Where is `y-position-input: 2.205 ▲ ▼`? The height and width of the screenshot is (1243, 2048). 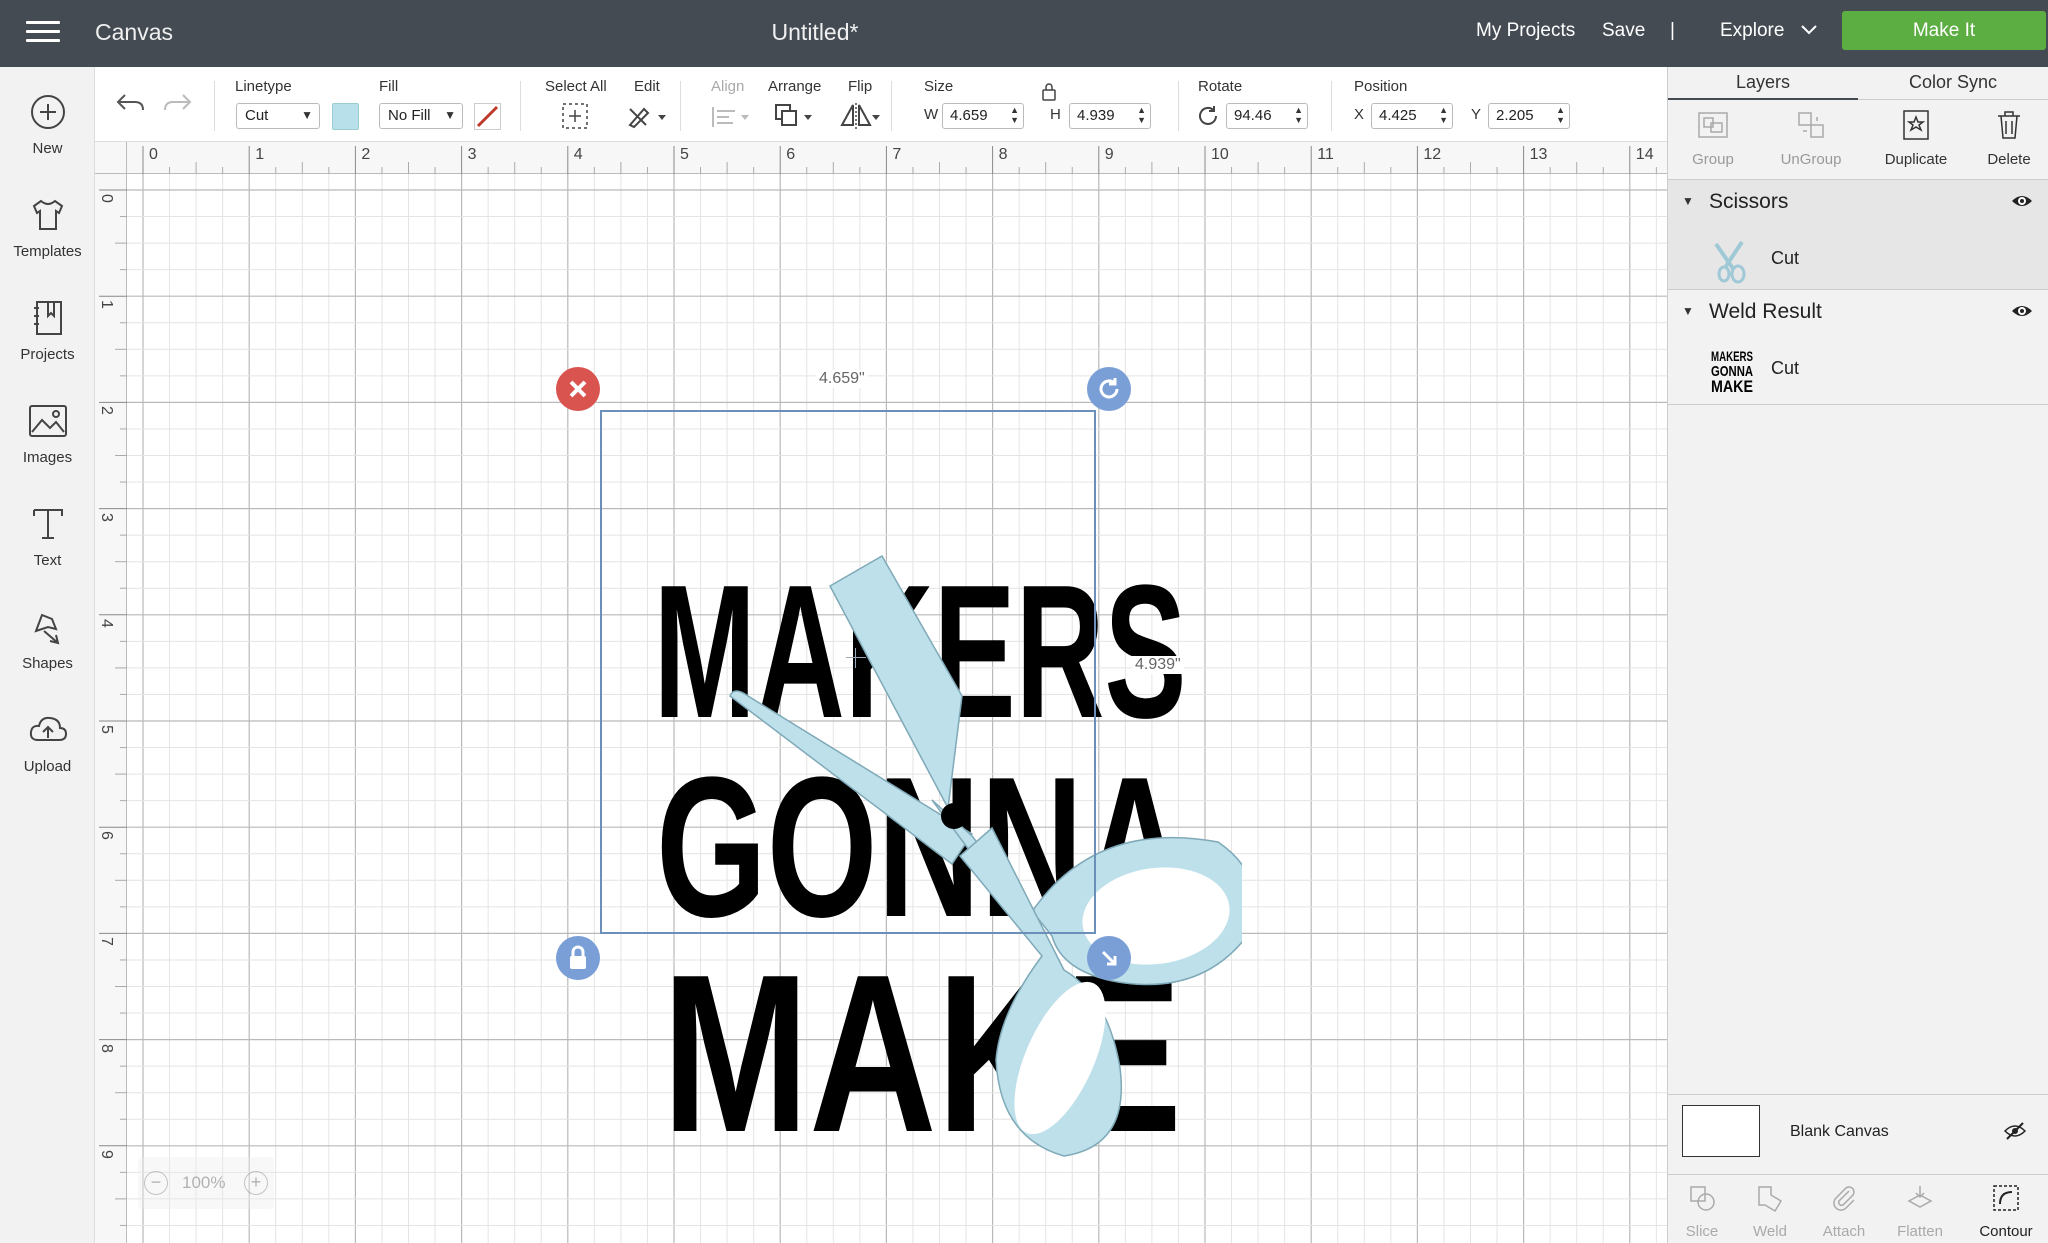
y-position-input: 2.205 ▲ ▼ is located at coordinates (1529, 116).